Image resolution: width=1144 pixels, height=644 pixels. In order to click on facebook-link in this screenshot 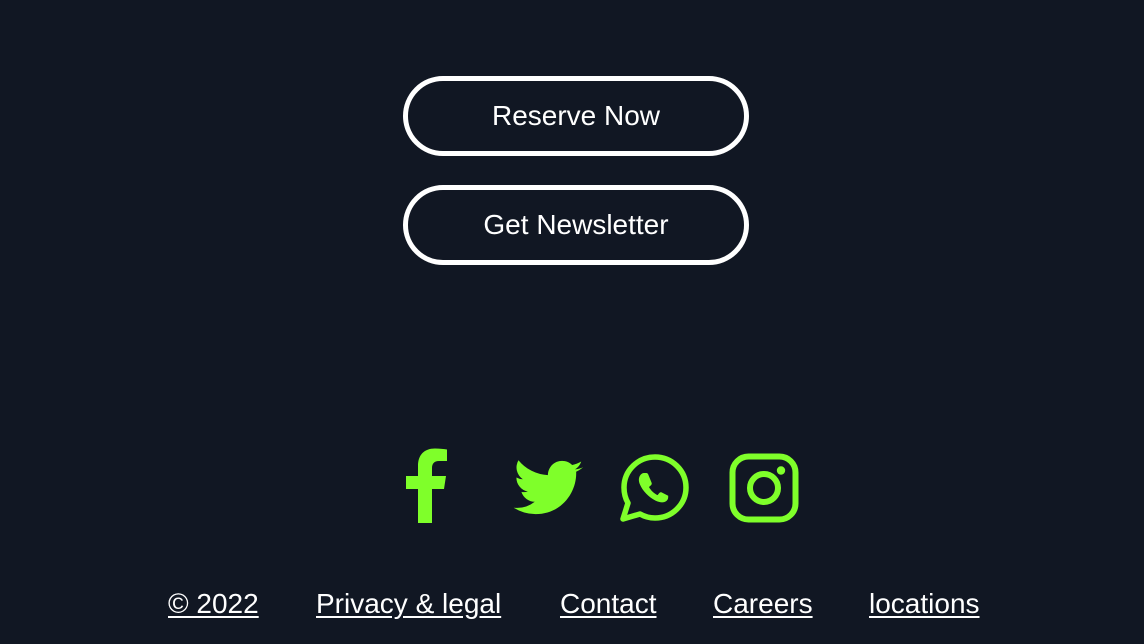, I will do `click(426, 485)`.